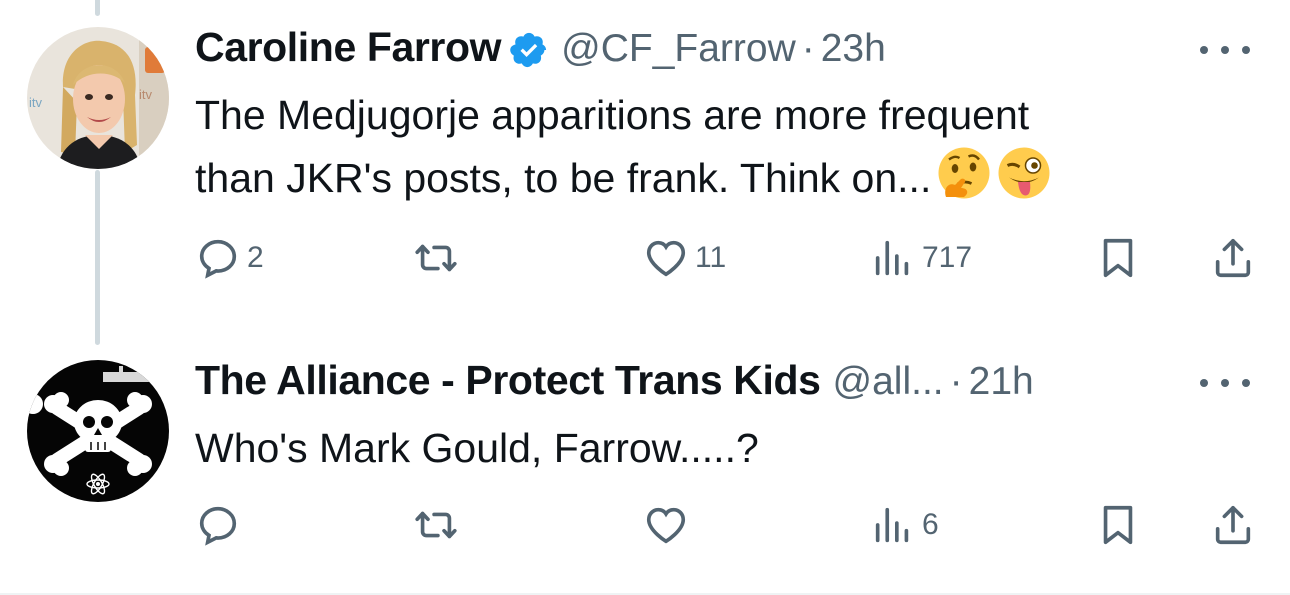  Describe the element at coordinates (255, 257) in the screenshot. I see `reply-count: 2` at that location.